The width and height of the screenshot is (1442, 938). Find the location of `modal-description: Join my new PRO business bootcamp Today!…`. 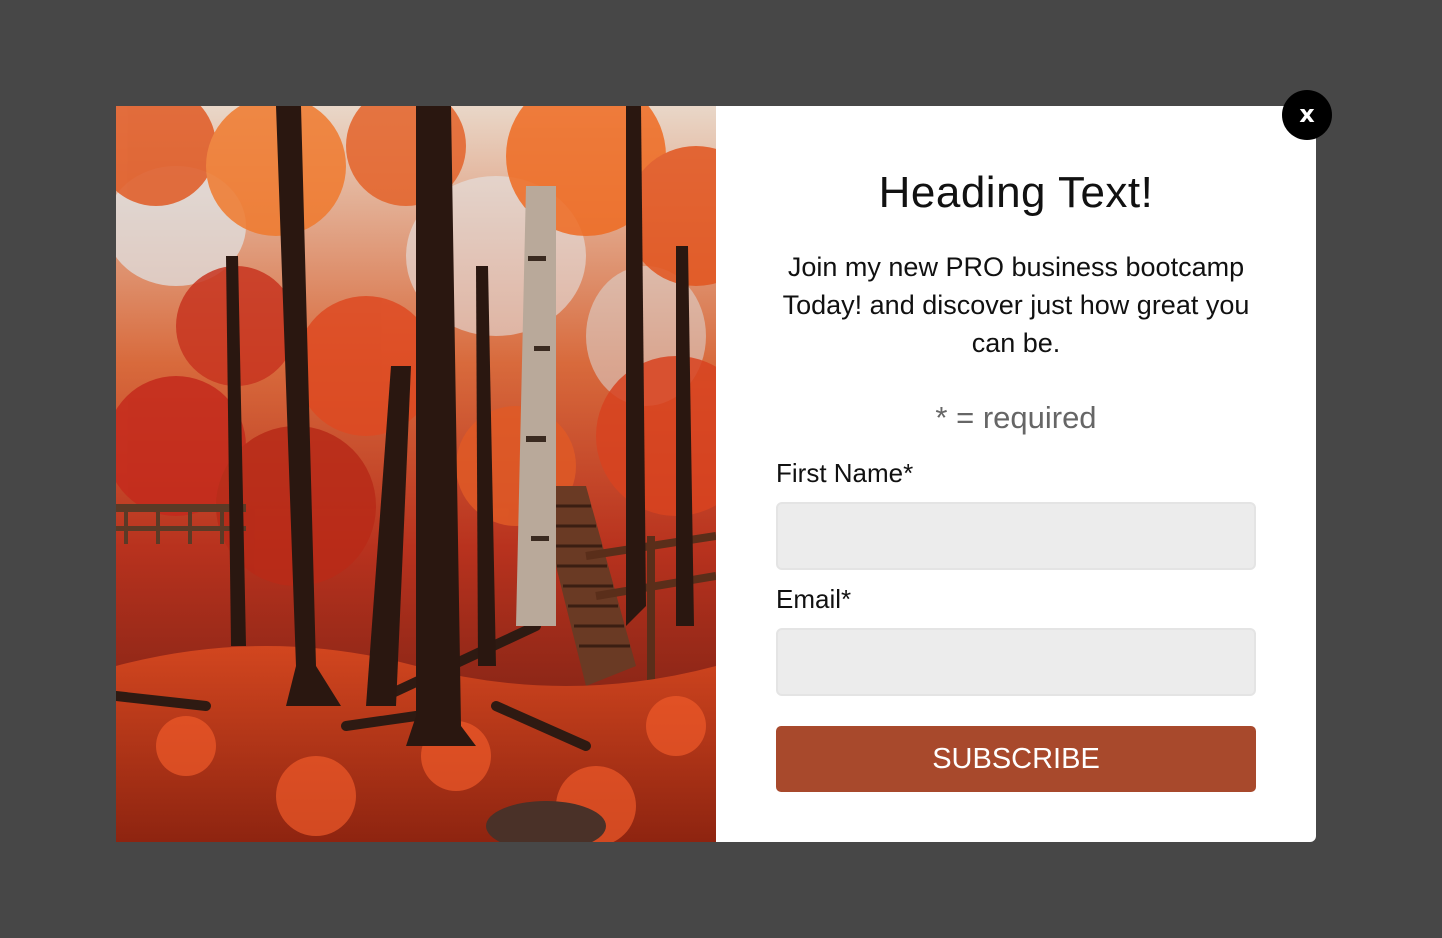

modal-description: Join my new PRO business bootcamp Today!… is located at coordinates (1016, 305).